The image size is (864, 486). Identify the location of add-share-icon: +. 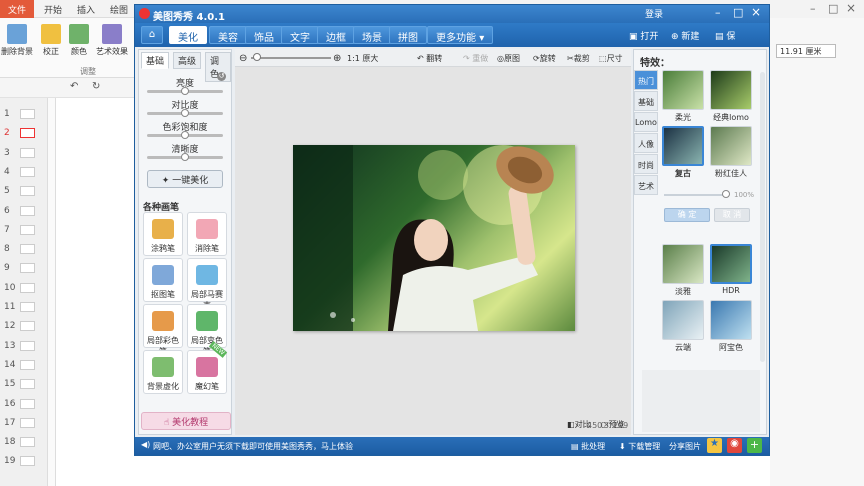
(754, 445).